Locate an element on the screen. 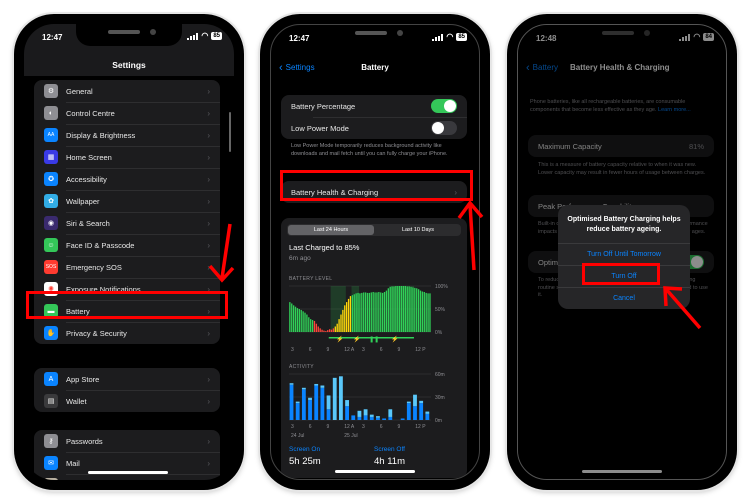 The width and height of the screenshot is (750, 500). gear-icon: ⚙ is located at coordinates (51, 91).